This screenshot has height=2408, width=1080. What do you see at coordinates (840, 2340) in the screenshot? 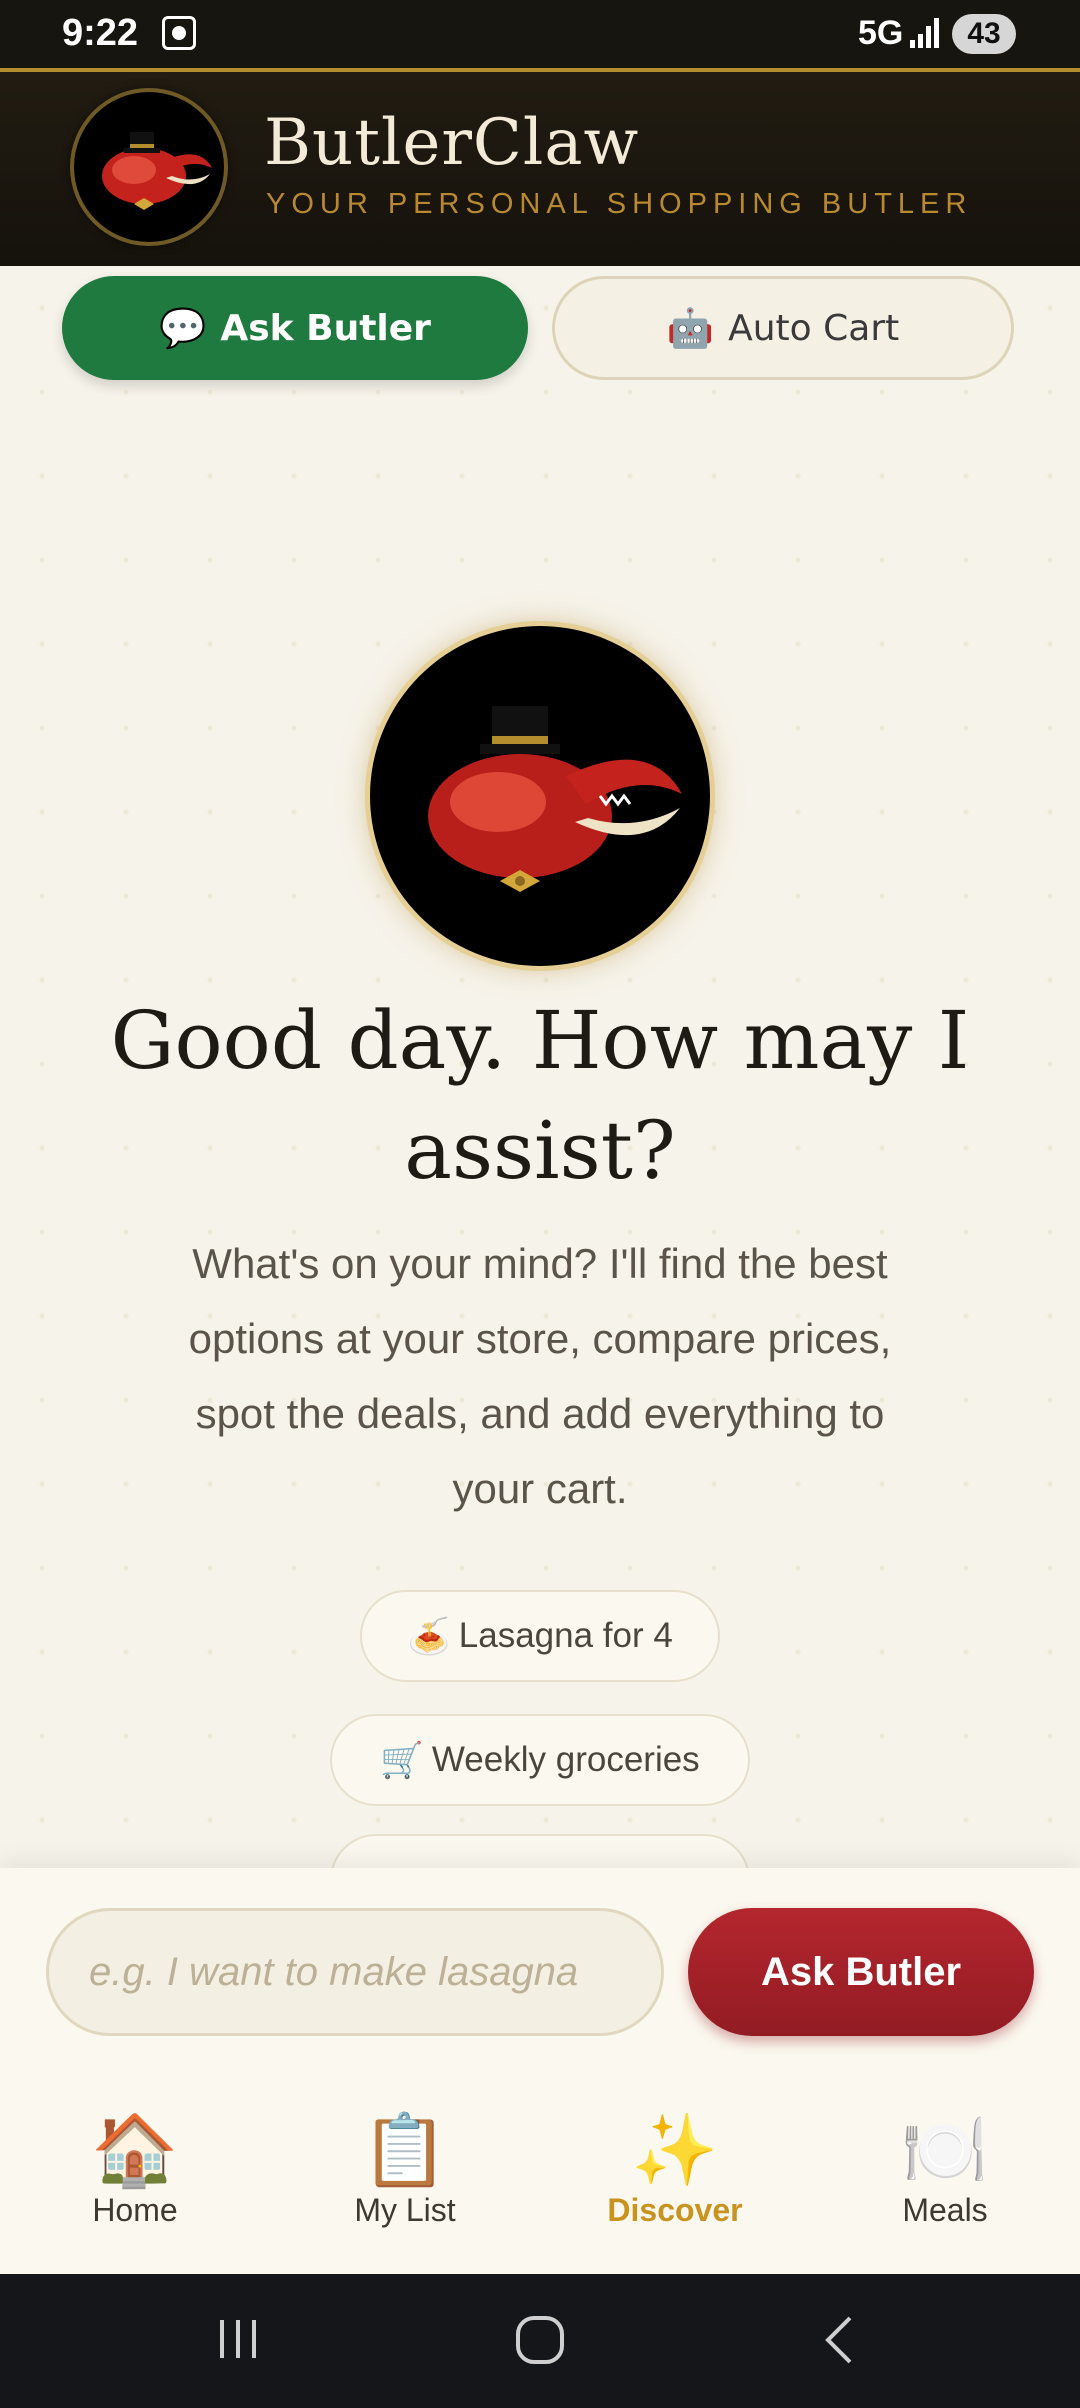
I see `back-icon` at bounding box center [840, 2340].